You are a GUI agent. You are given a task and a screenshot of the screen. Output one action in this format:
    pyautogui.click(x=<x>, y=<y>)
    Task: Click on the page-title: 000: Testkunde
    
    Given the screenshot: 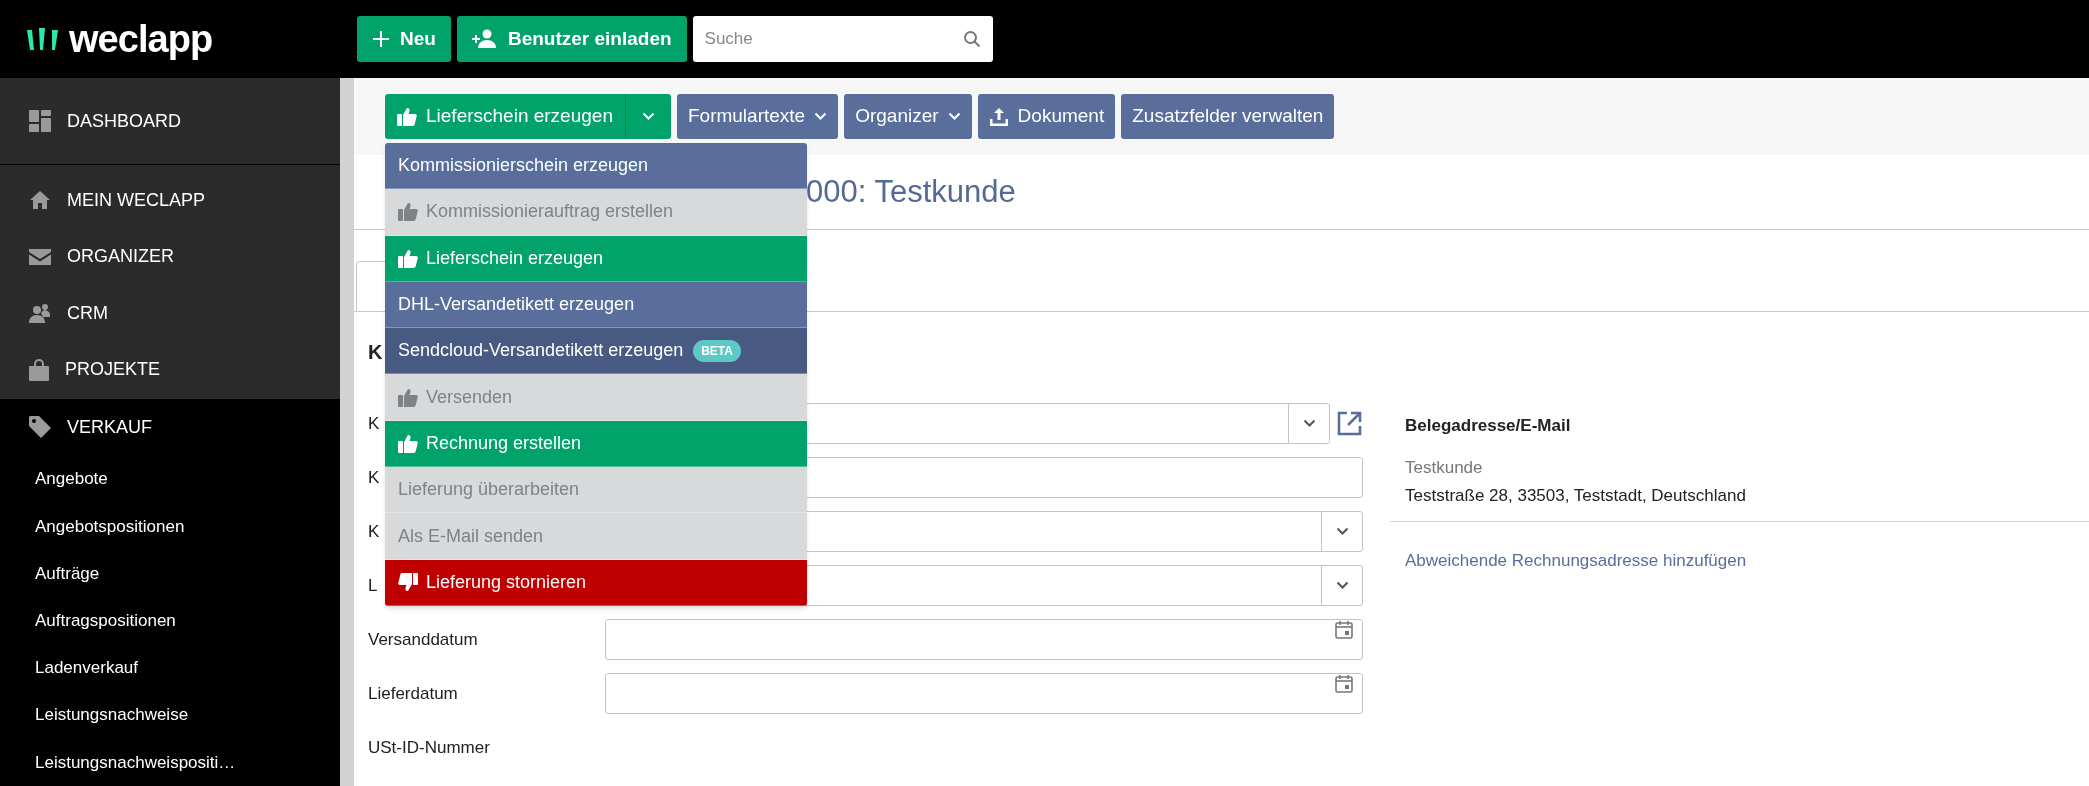 What is the action you would take?
    pyautogui.click(x=911, y=191)
    